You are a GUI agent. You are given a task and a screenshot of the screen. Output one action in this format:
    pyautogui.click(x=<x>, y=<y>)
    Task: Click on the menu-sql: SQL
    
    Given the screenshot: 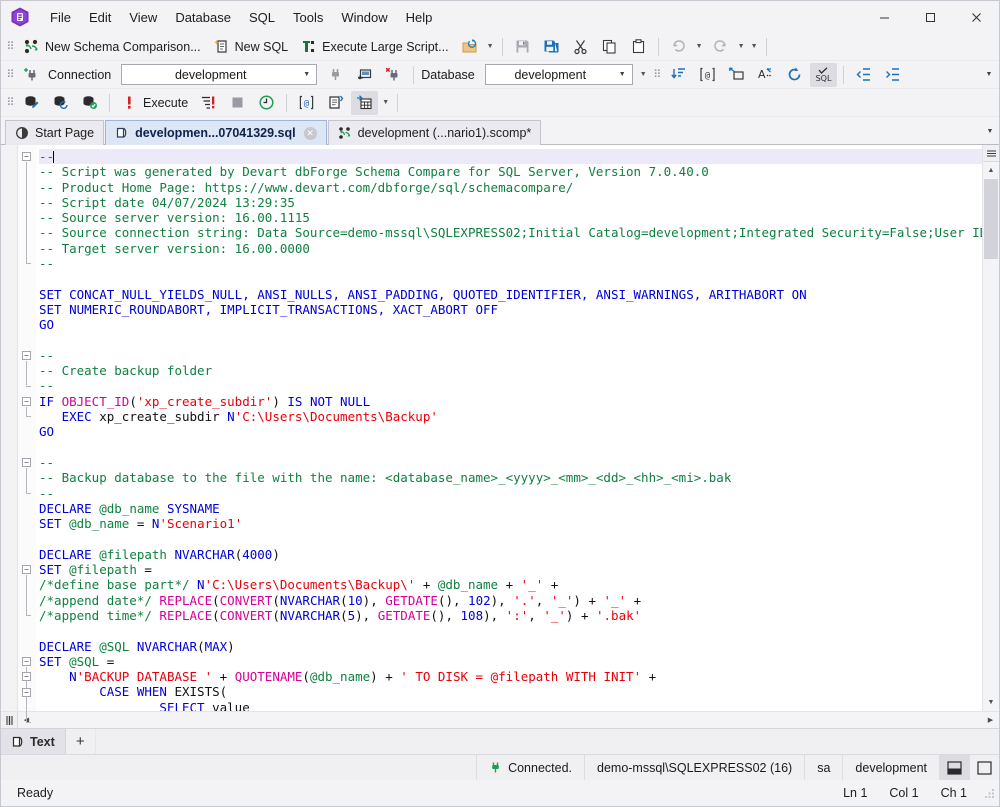 What is the action you would take?
    pyautogui.click(x=262, y=17)
    